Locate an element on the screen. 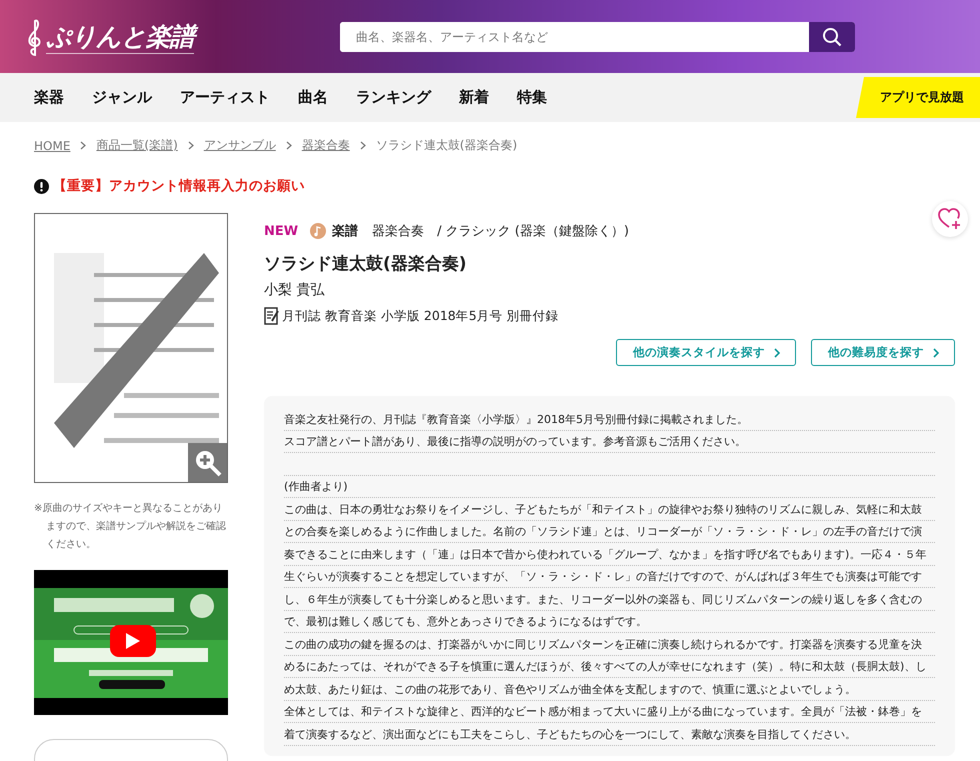 This screenshot has height=761, width=980. play-button is located at coordinates (133, 641).